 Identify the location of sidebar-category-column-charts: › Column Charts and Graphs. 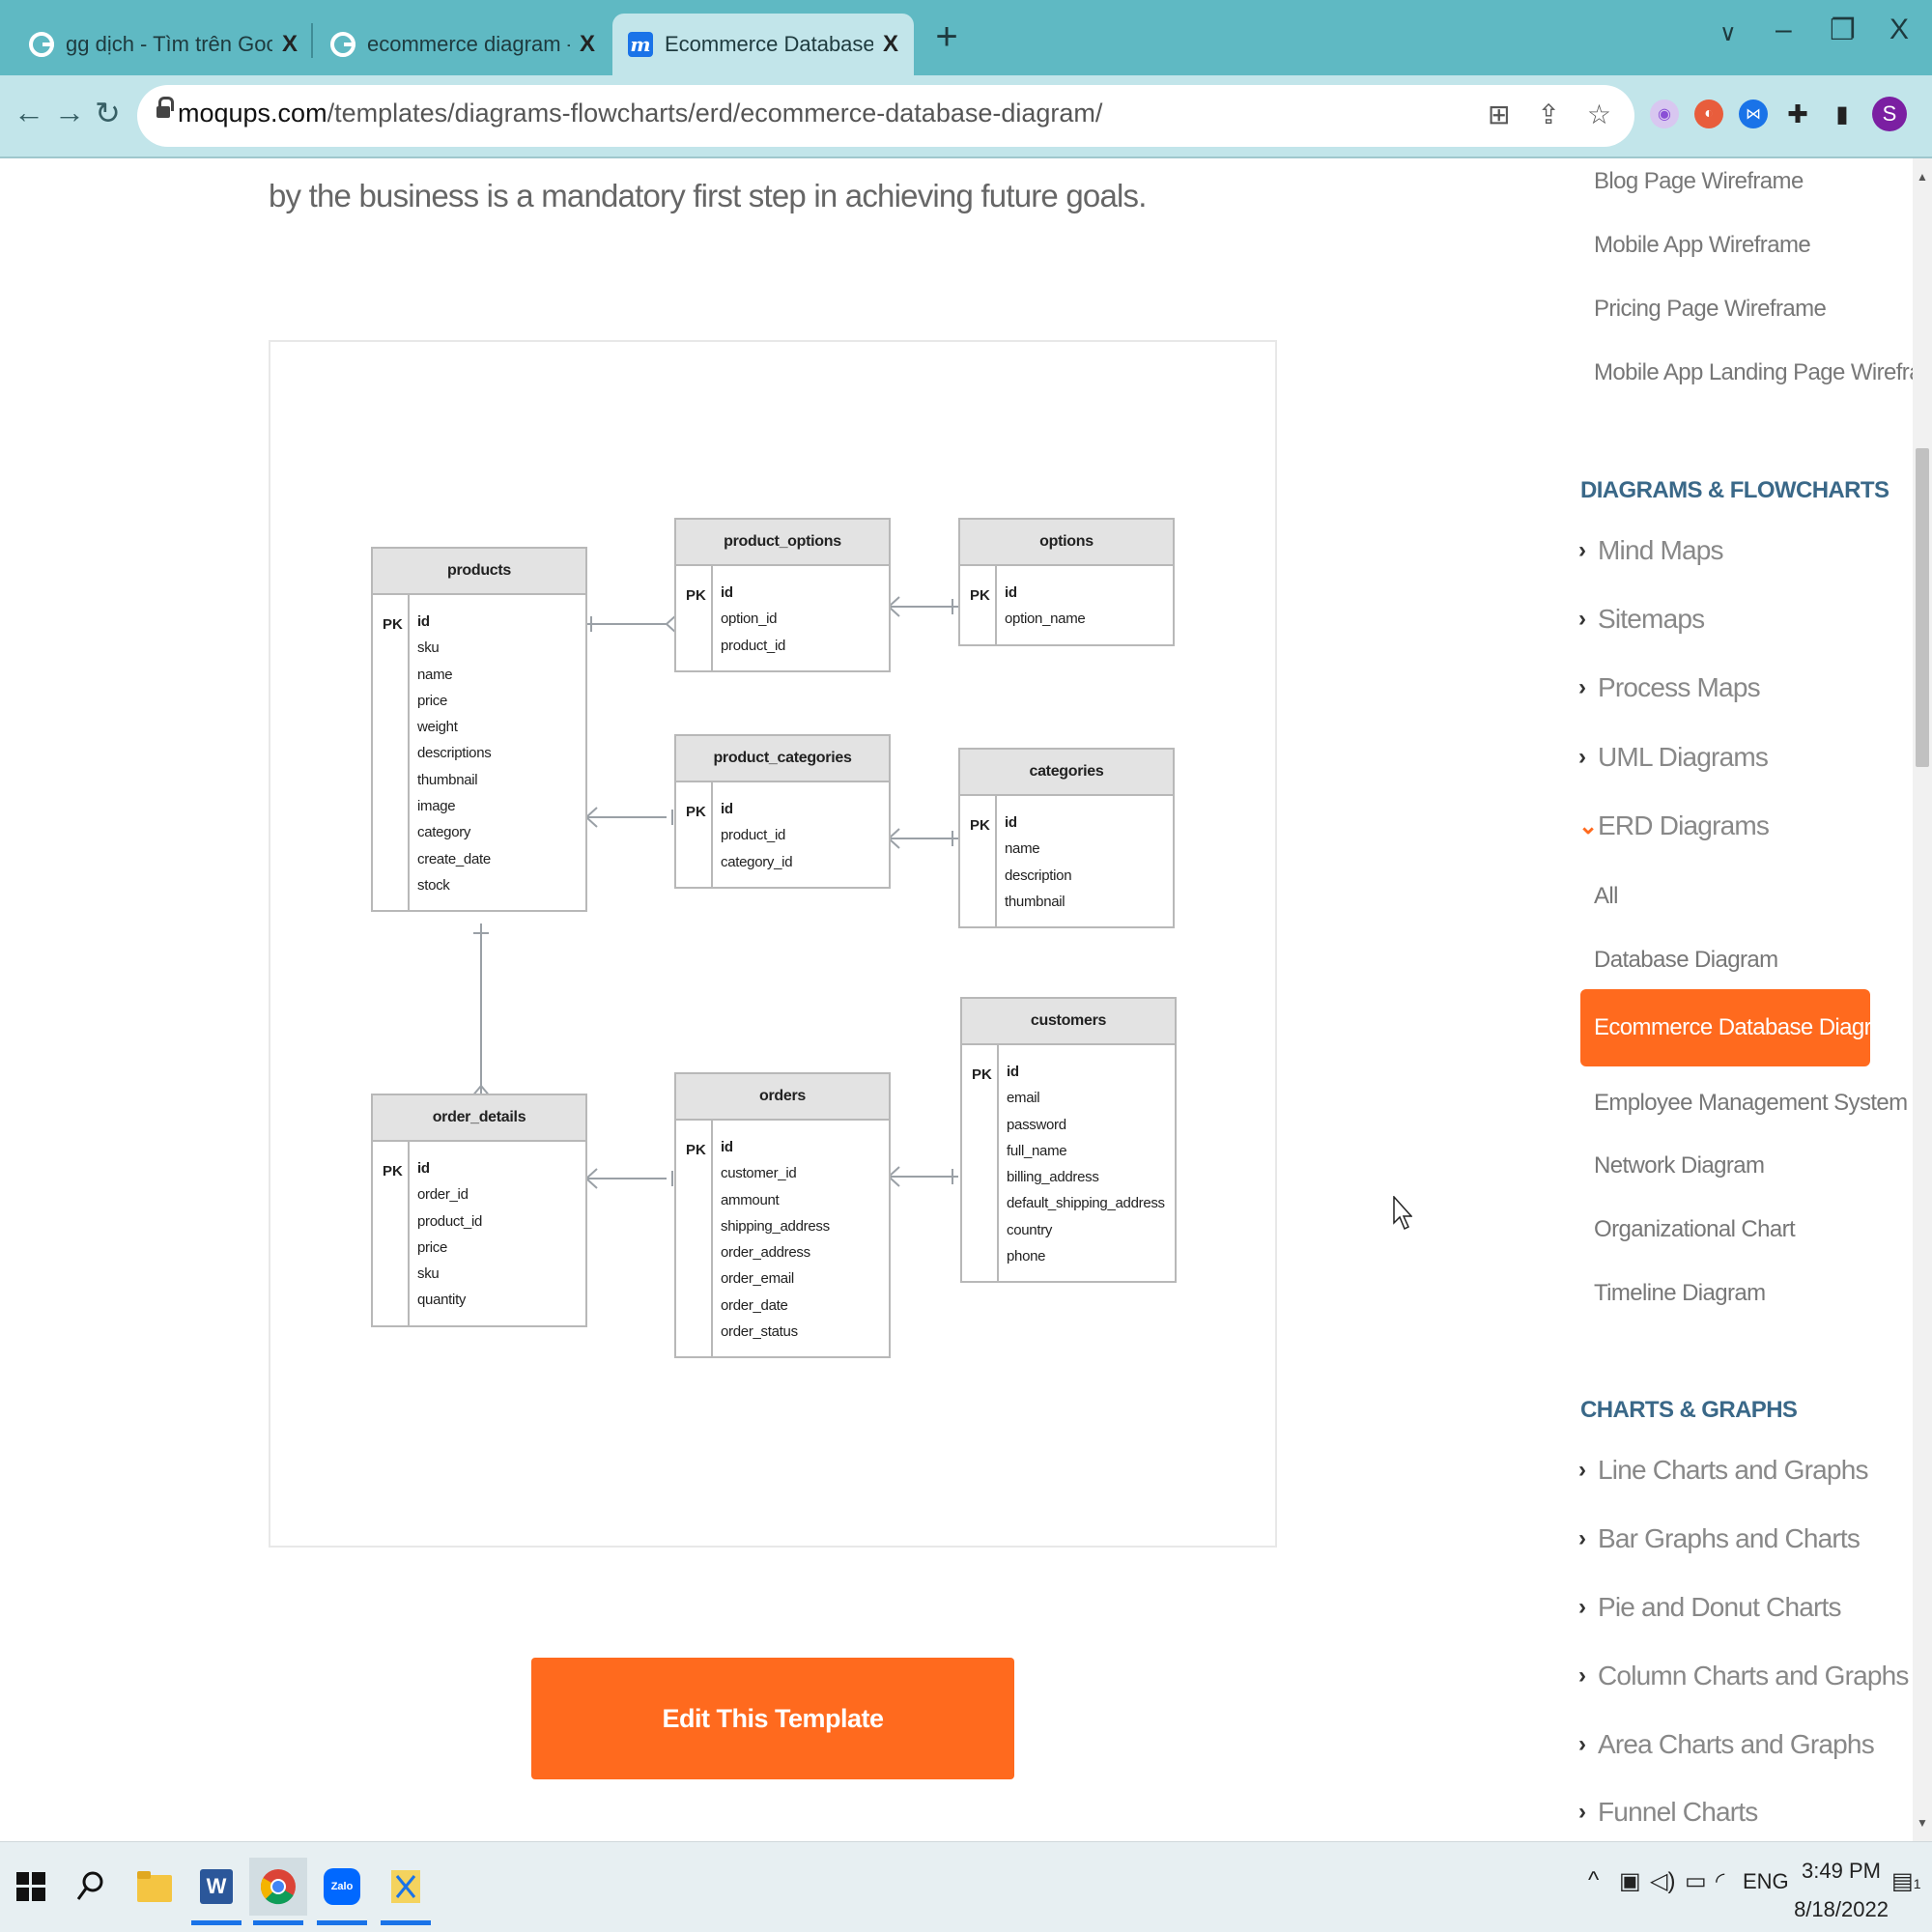
(1743, 1676).